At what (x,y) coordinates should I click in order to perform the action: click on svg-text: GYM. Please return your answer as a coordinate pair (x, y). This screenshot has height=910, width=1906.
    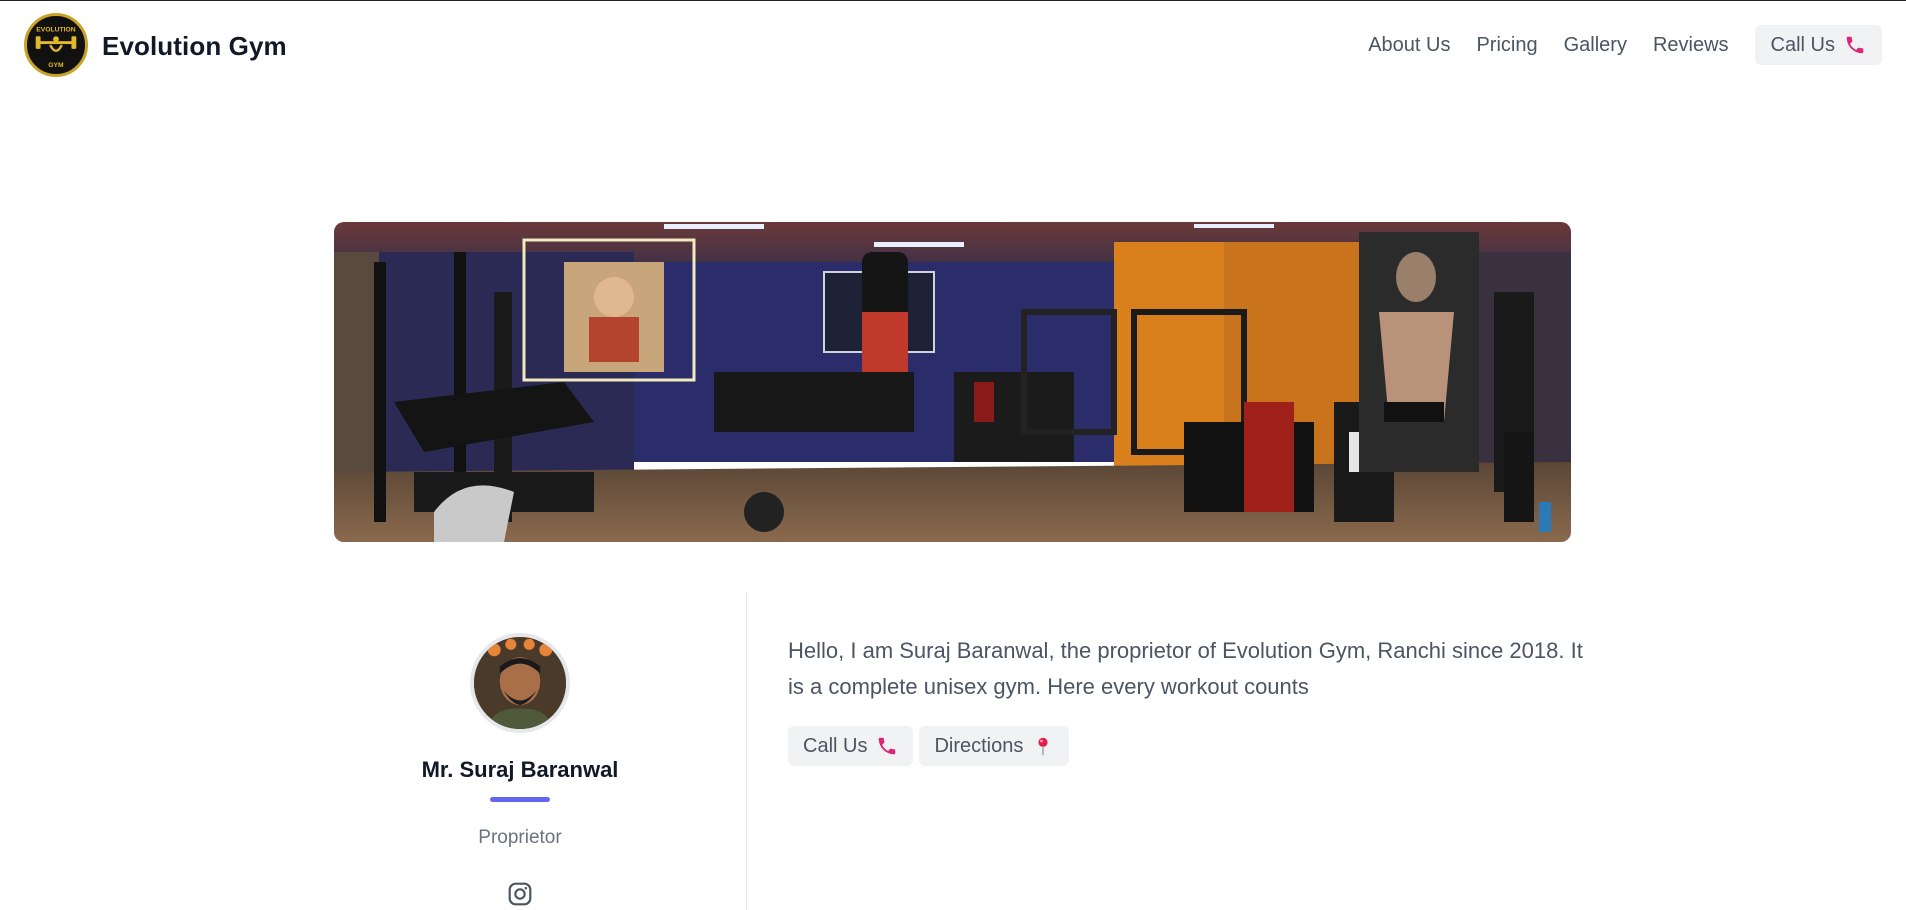
    Looking at the image, I should click on (56, 65).